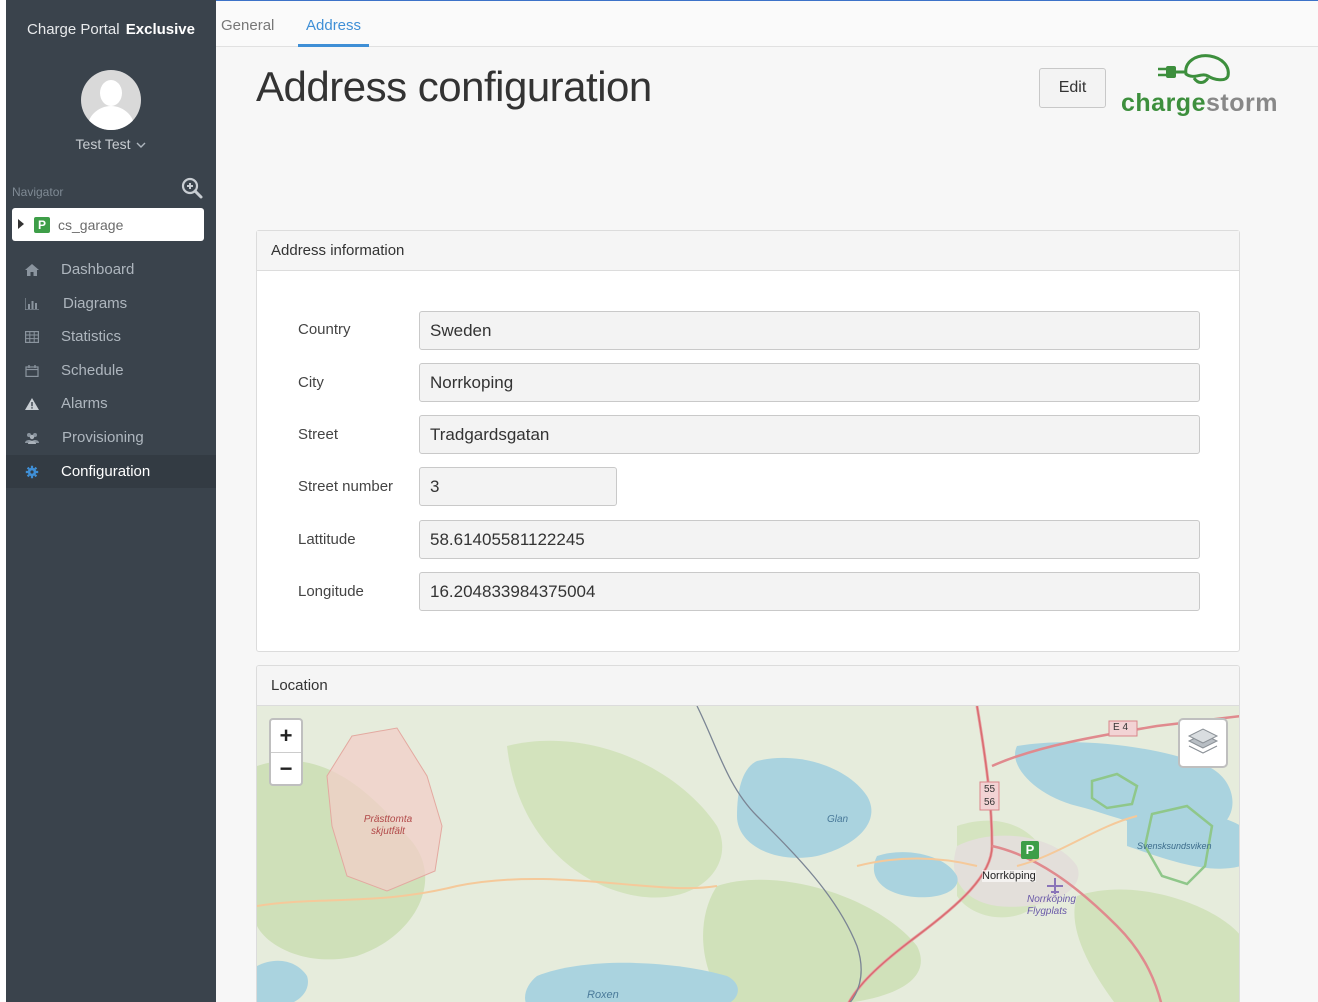 The image size is (1318, 1002). What do you see at coordinates (333, 45) in the screenshot?
I see `active-tab-indicator` at bounding box center [333, 45].